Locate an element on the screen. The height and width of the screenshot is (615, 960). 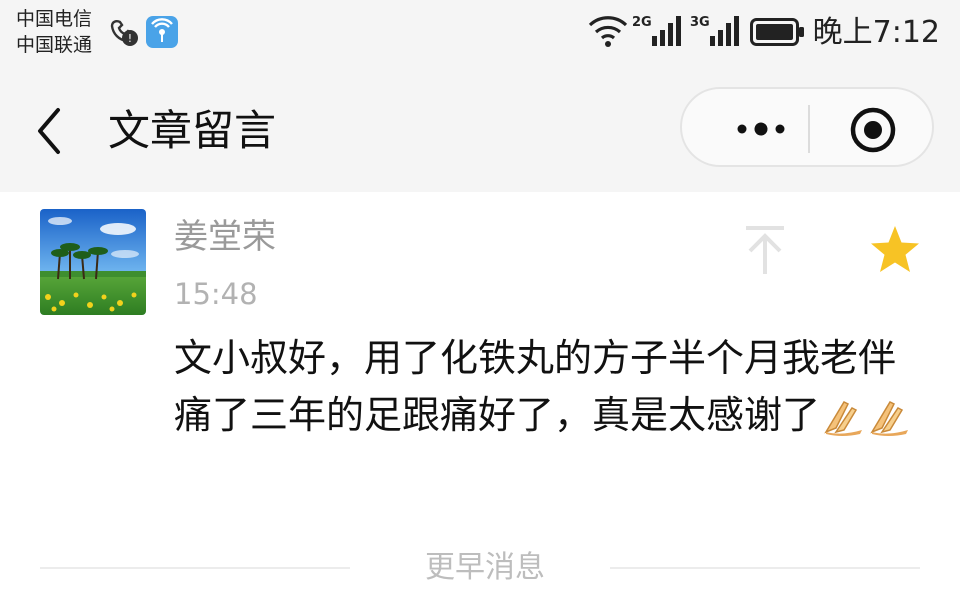
carrier-info: 中国电信 中国联通 is located at coordinates (54, 32).